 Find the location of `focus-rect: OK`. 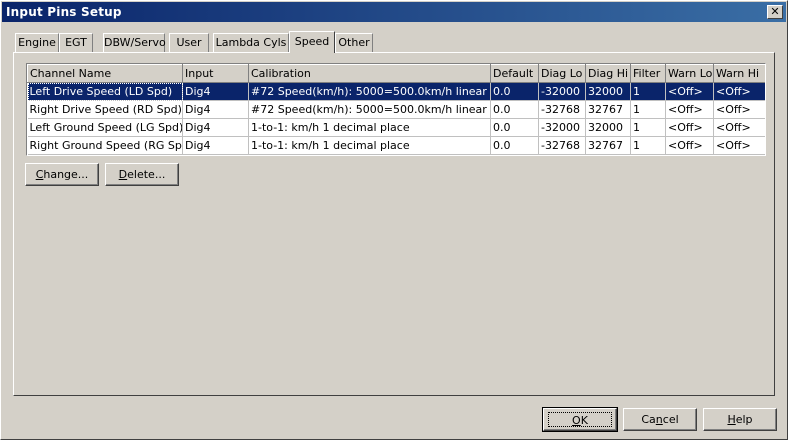

focus-rect: OK is located at coordinates (580, 419).